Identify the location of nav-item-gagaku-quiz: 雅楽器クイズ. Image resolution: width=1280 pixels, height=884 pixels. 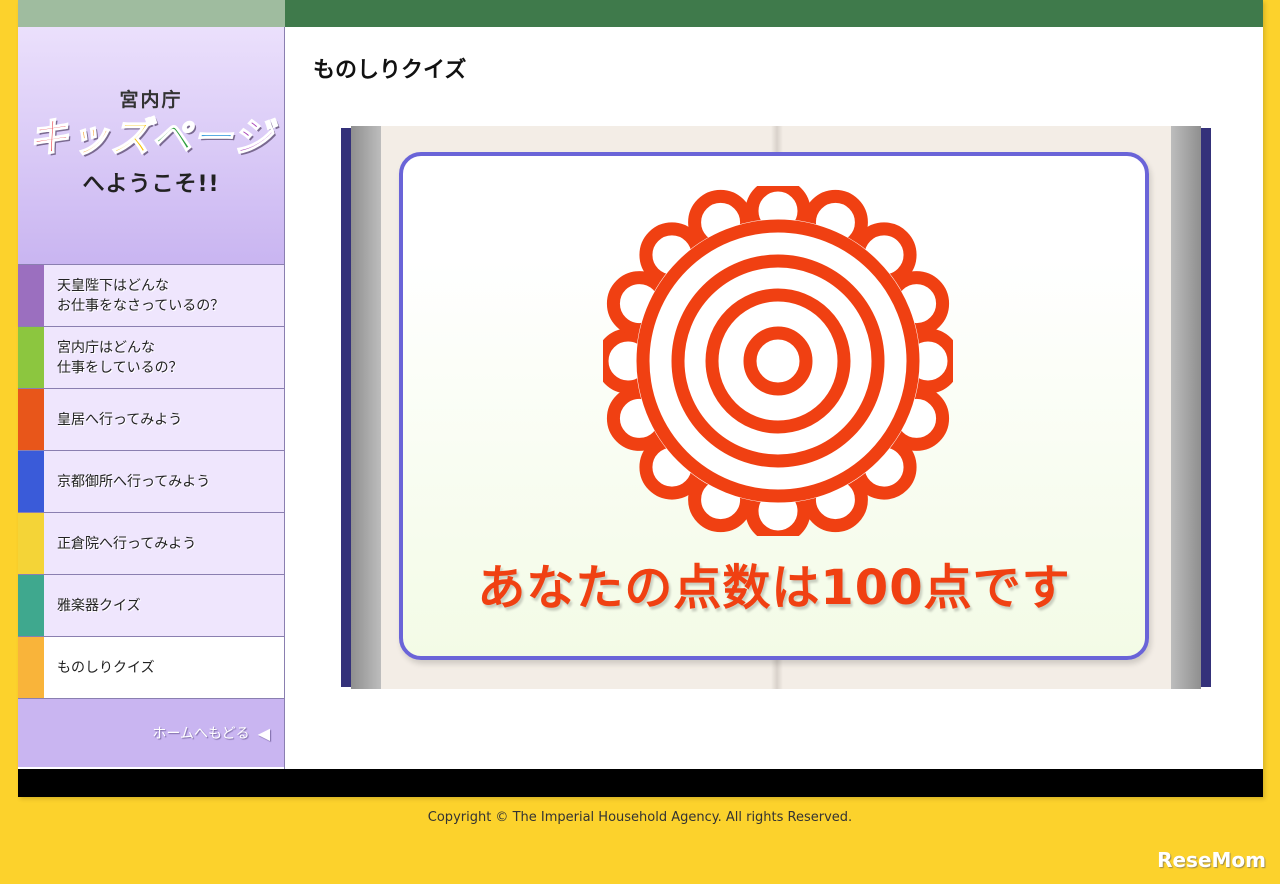
(151, 606).